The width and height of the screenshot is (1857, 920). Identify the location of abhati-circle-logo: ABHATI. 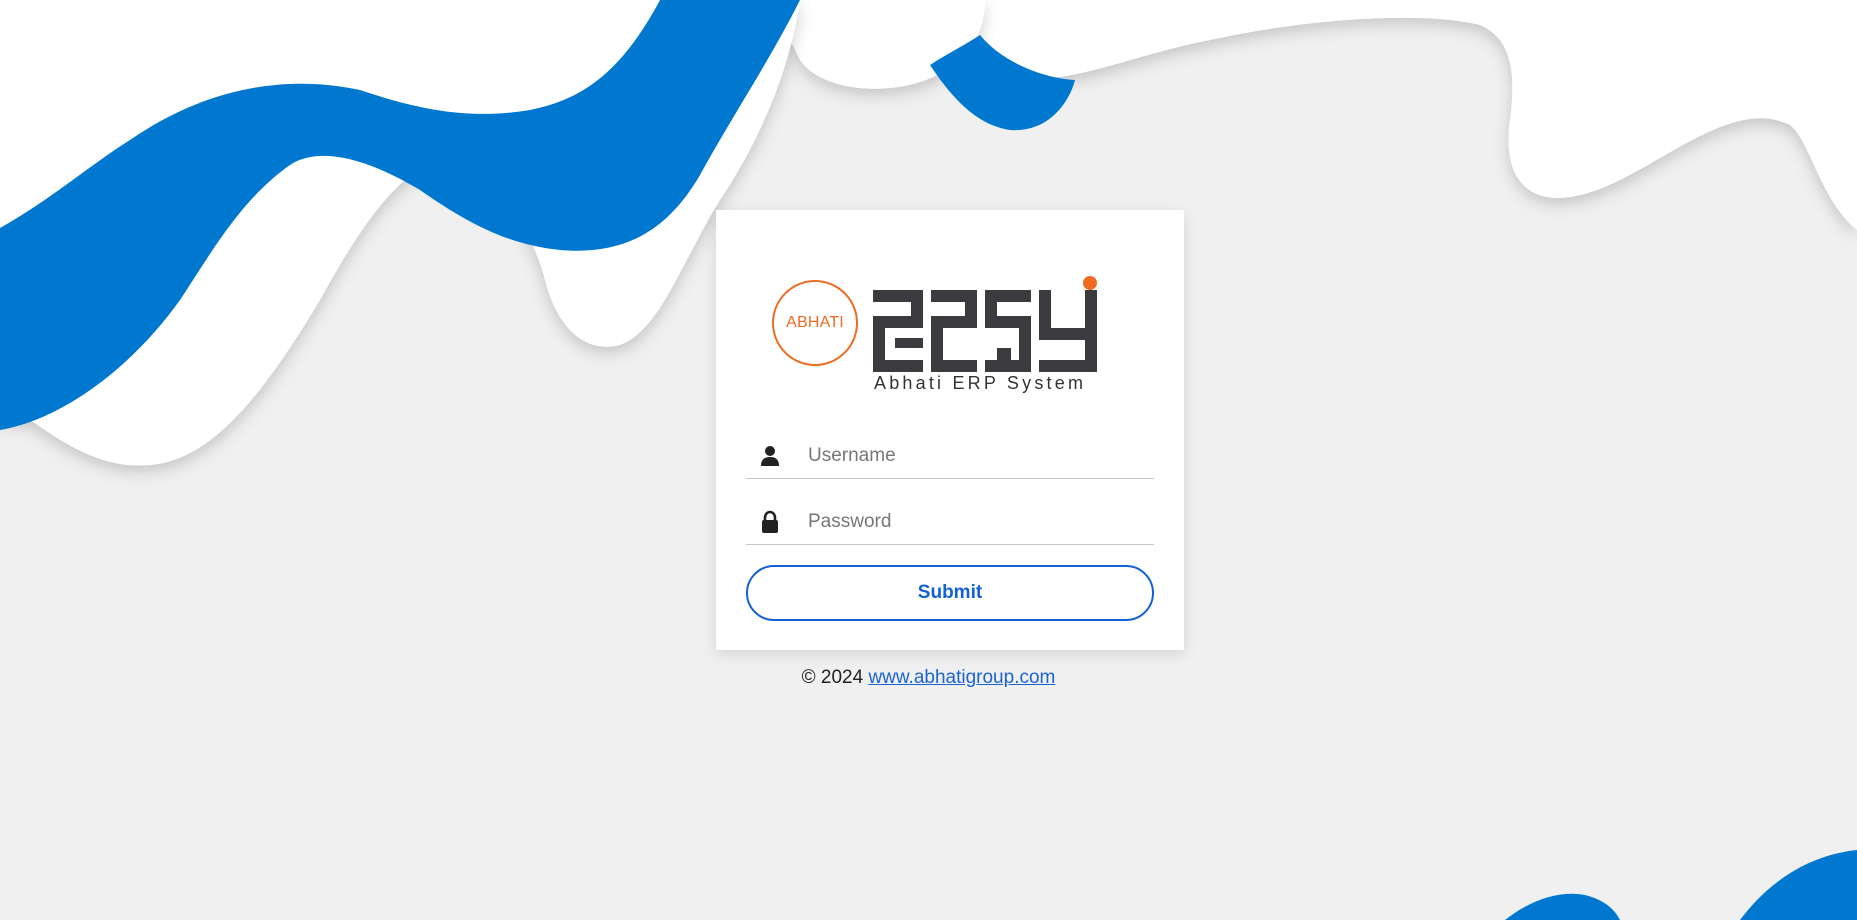
(815, 323).